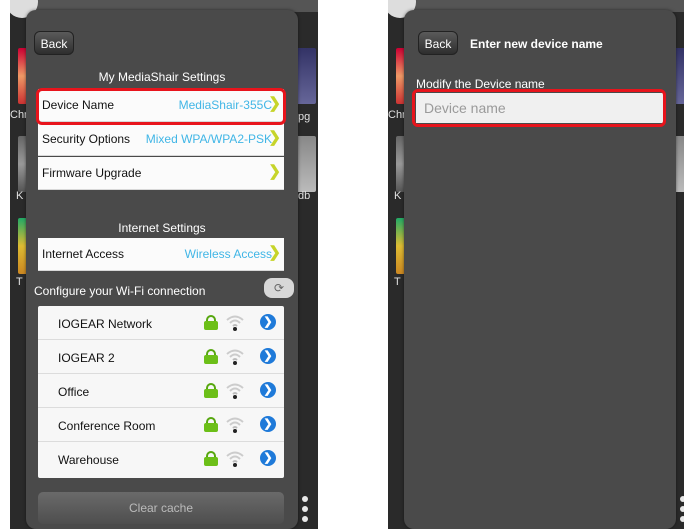  I want to click on network-name: Office, so click(74, 392).